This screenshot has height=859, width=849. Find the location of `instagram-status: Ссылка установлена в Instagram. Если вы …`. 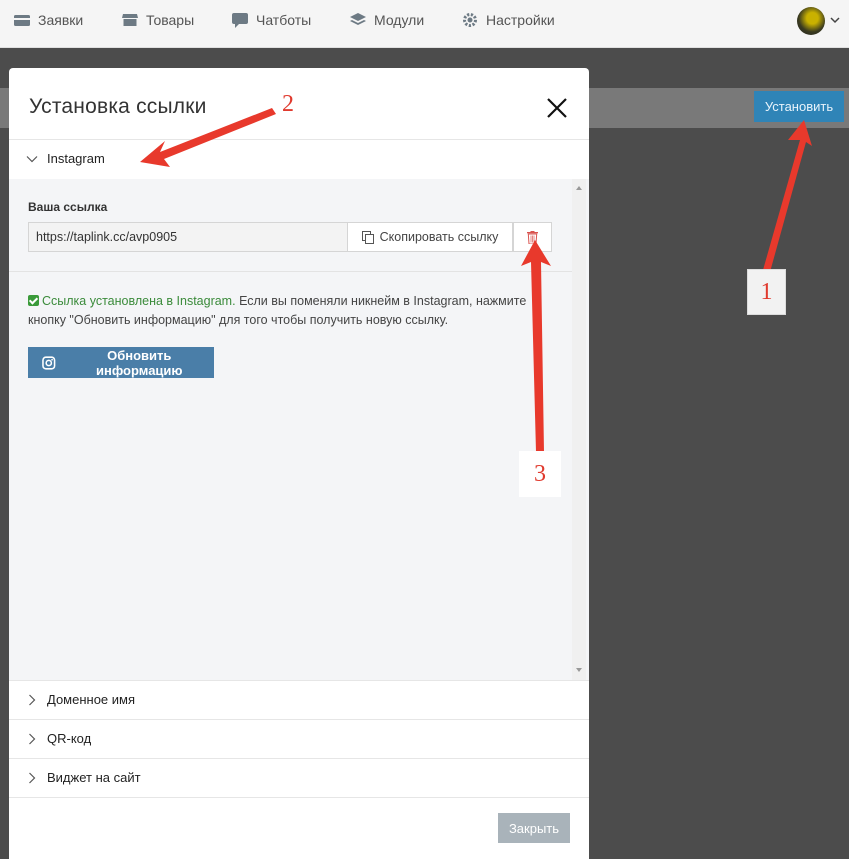

instagram-status: Ссылка установлена в Instagram. Если вы … is located at coordinates (288, 311).